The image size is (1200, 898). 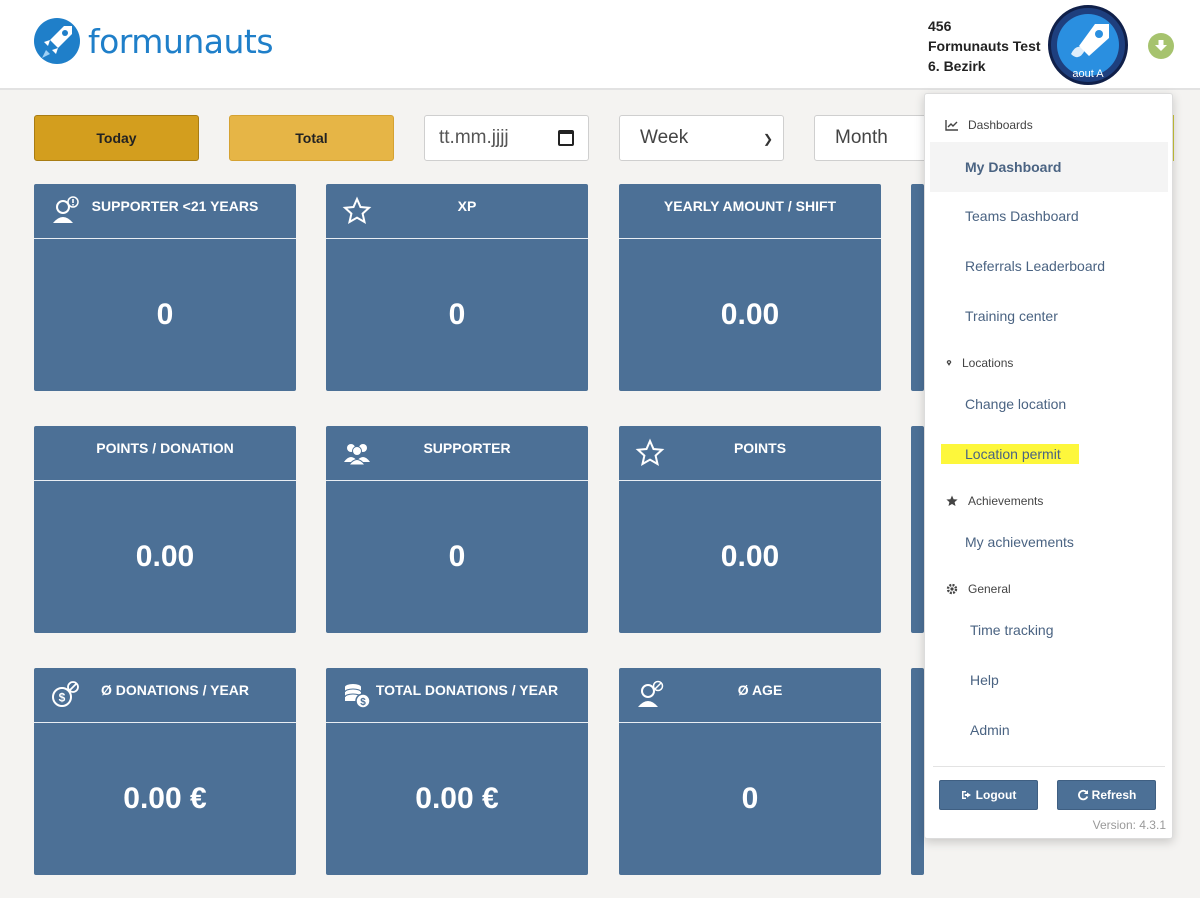 What do you see at coordinates (457, 287) in the screenshot?
I see `stat-card-xp: XP 0` at bounding box center [457, 287].